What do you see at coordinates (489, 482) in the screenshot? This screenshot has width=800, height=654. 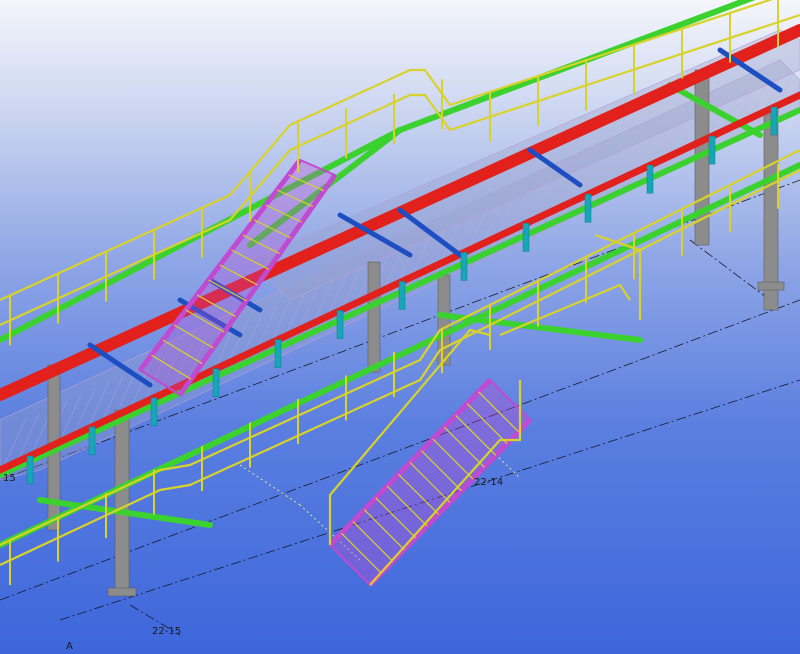 I see `grid-label-22-14: 22-14` at bounding box center [489, 482].